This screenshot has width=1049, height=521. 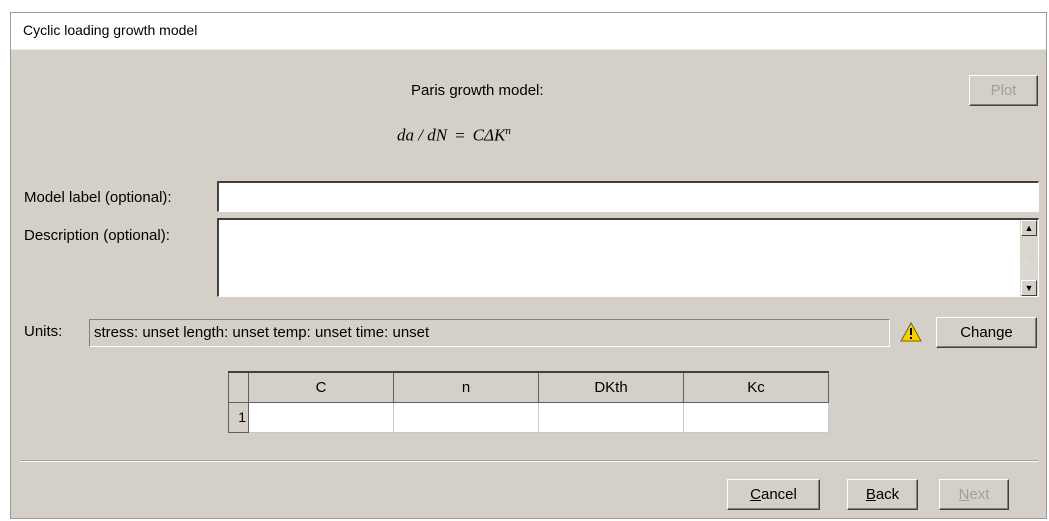 I want to click on cell-kc, so click(x=756, y=417).